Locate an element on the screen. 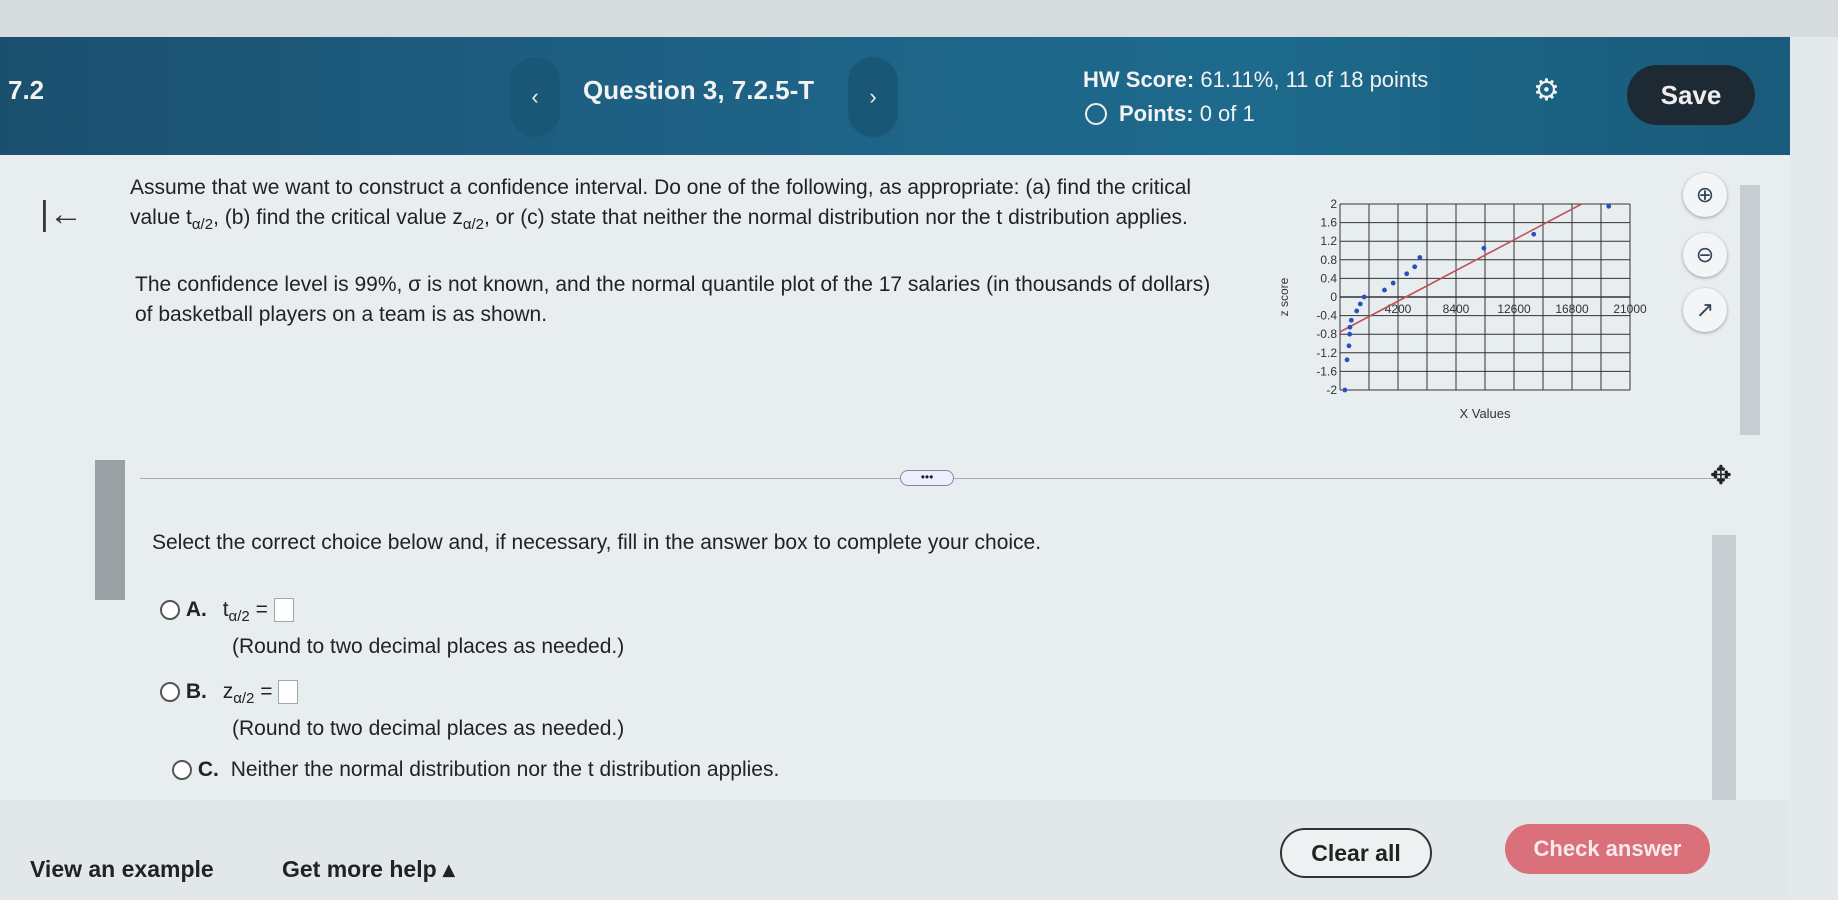 The height and width of the screenshot is (900, 1838). top-strip is located at coordinates (919, 18).